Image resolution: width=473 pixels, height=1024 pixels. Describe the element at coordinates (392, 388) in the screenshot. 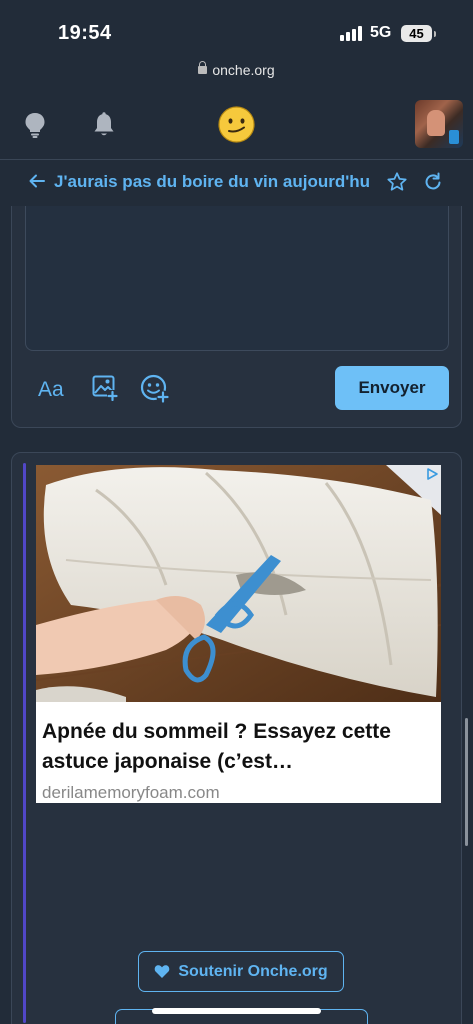

I see `send-button: Envoyer` at that location.